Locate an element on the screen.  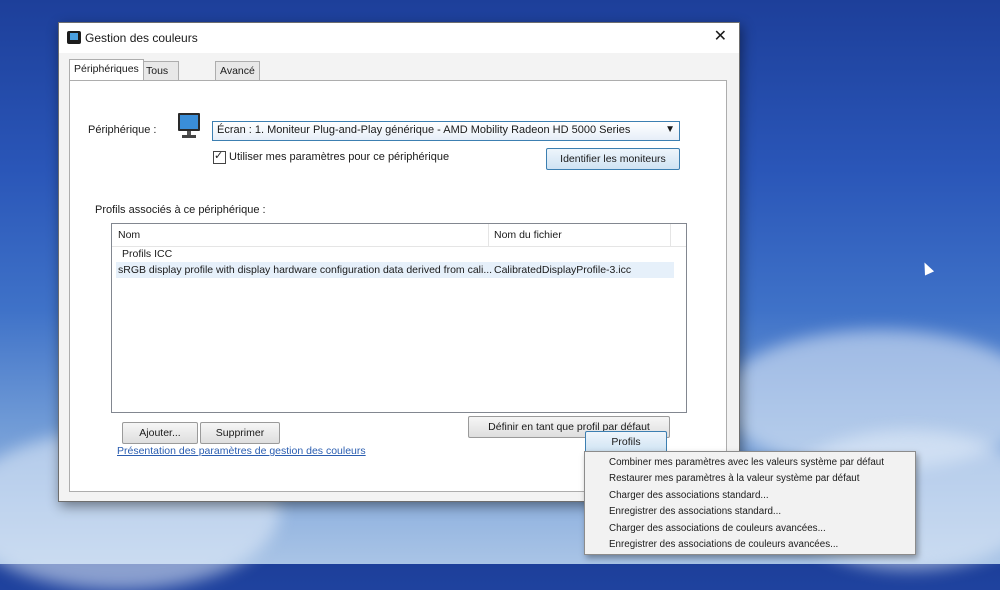
chevron-down-icon: ▼ is located at coordinates (670, 129).